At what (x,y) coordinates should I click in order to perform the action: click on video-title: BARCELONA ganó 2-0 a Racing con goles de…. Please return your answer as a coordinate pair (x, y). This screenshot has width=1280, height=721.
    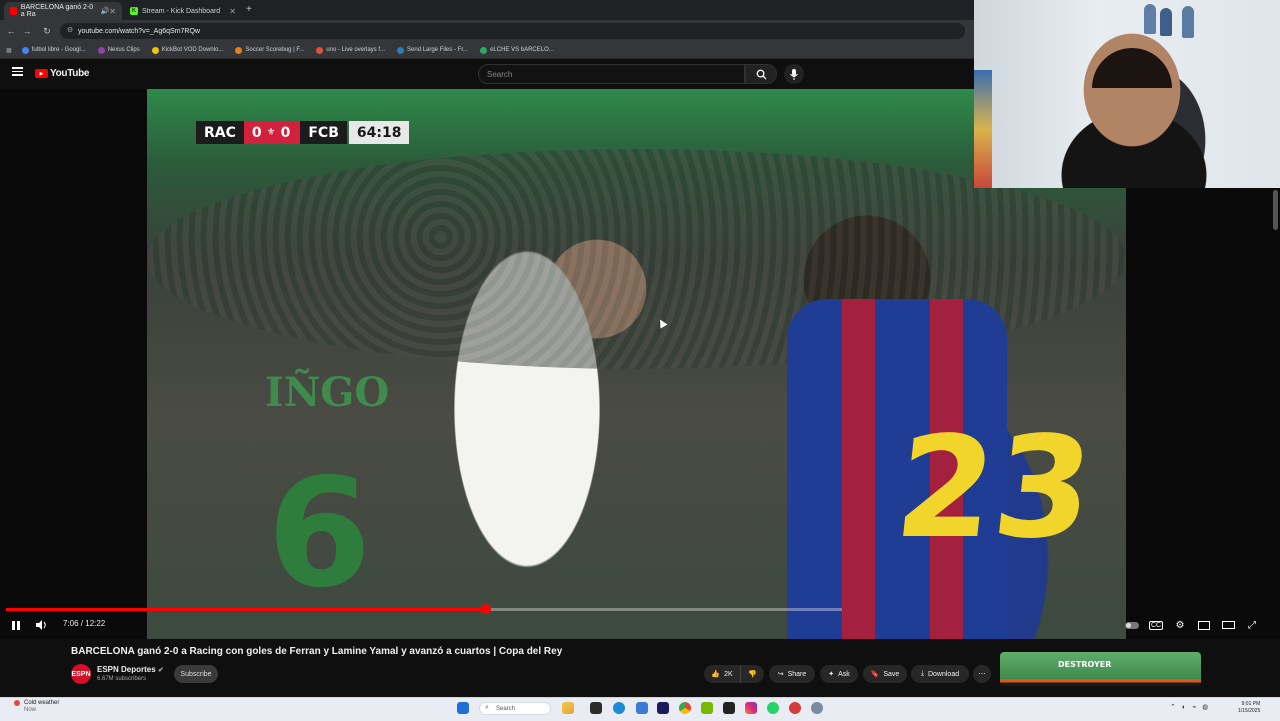
    Looking at the image, I should click on (317, 651).